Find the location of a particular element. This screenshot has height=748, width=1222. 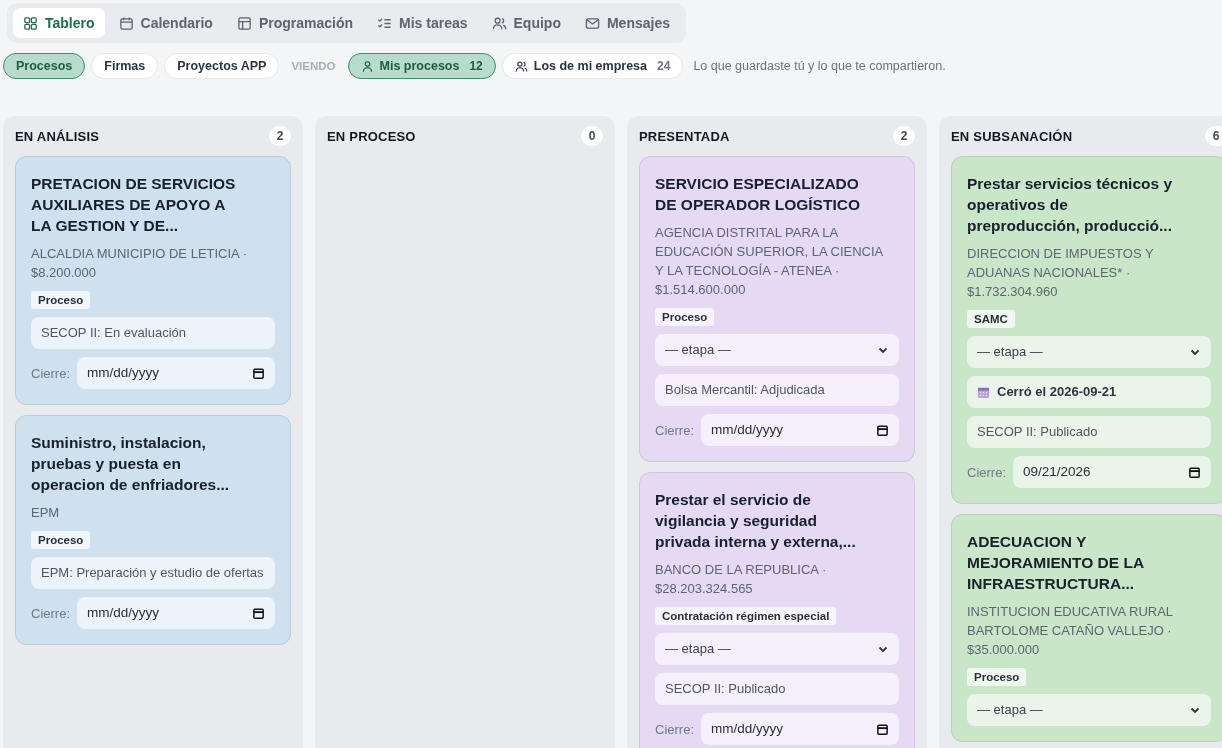

column-title: EN ANÁLISIS is located at coordinates (57, 136).